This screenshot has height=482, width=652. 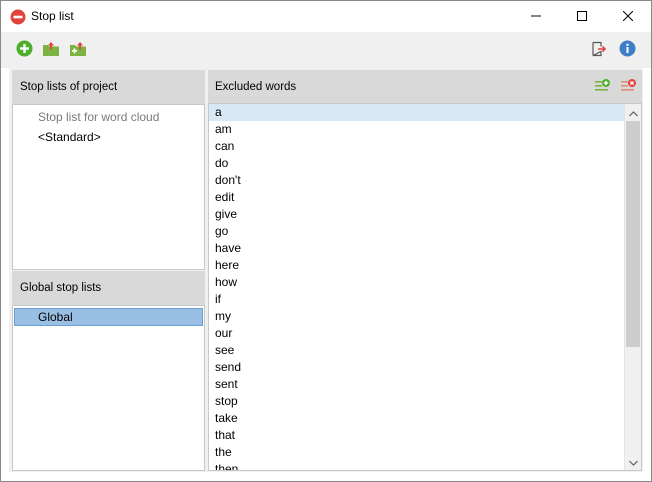 I want to click on list-item: am, so click(x=223, y=129).